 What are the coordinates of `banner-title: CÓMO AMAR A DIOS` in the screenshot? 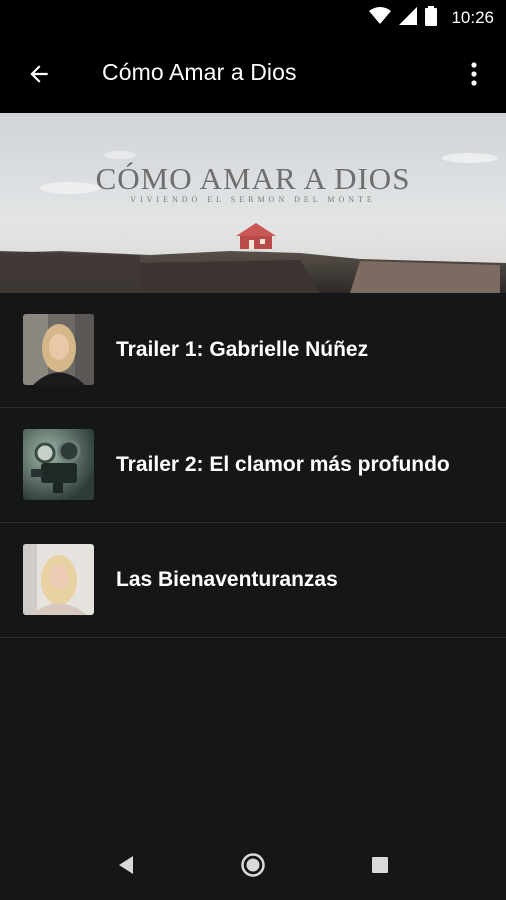 It's located at (253, 178).